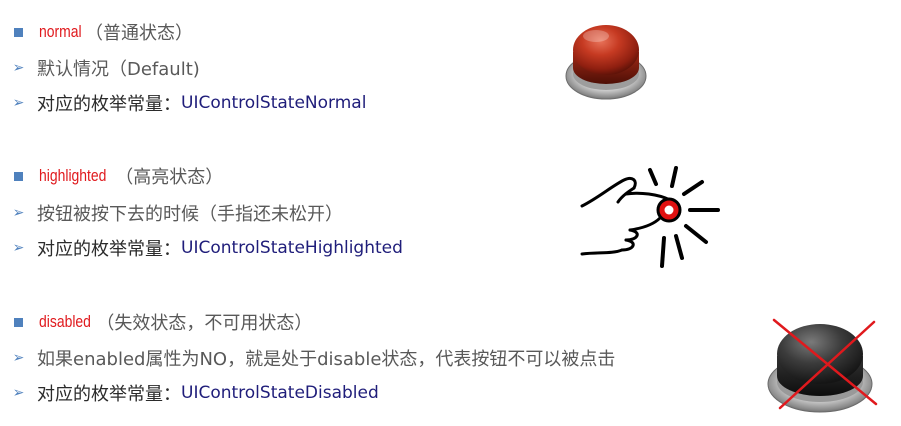 This screenshot has height=426, width=901. I want to click on constant-value: UIControlStateNormal, so click(274, 103).